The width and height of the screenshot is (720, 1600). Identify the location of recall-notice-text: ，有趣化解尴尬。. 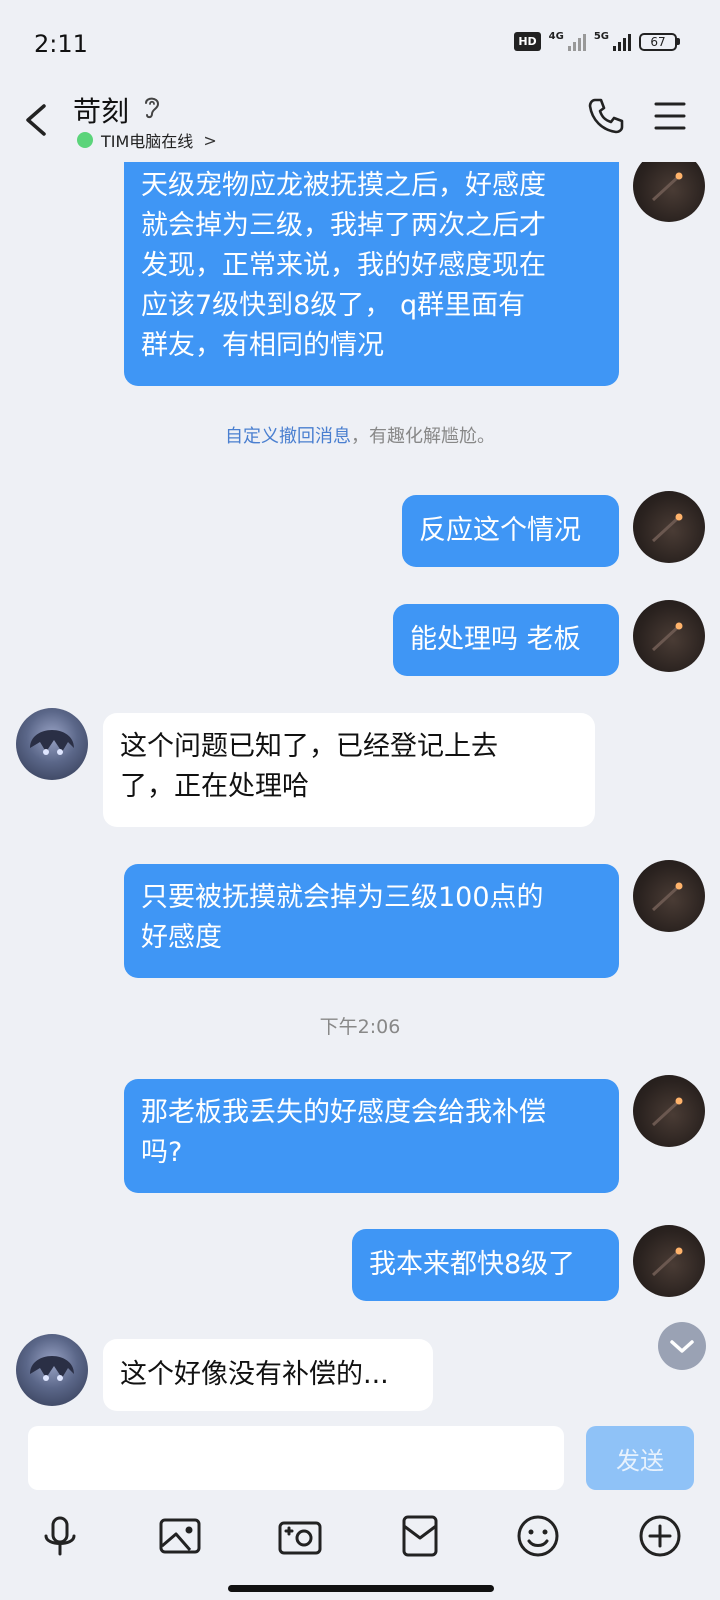
(423, 436).